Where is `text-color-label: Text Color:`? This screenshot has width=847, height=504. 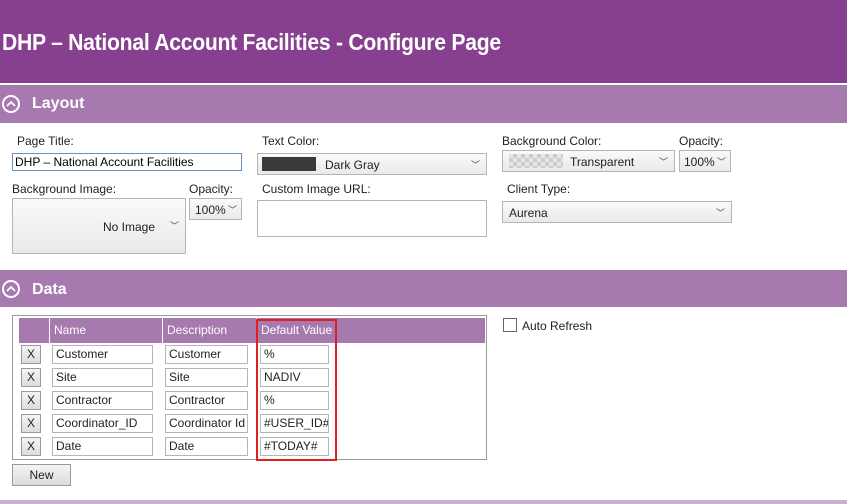 text-color-label: Text Color: is located at coordinates (291, 141).